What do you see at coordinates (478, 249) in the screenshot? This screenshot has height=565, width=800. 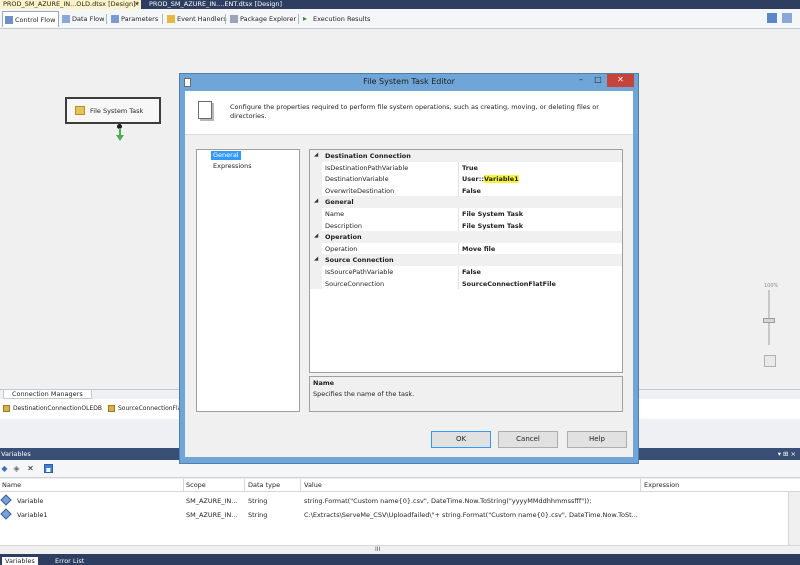 I see `property-value: Move file` at bounding box center [478, 249].